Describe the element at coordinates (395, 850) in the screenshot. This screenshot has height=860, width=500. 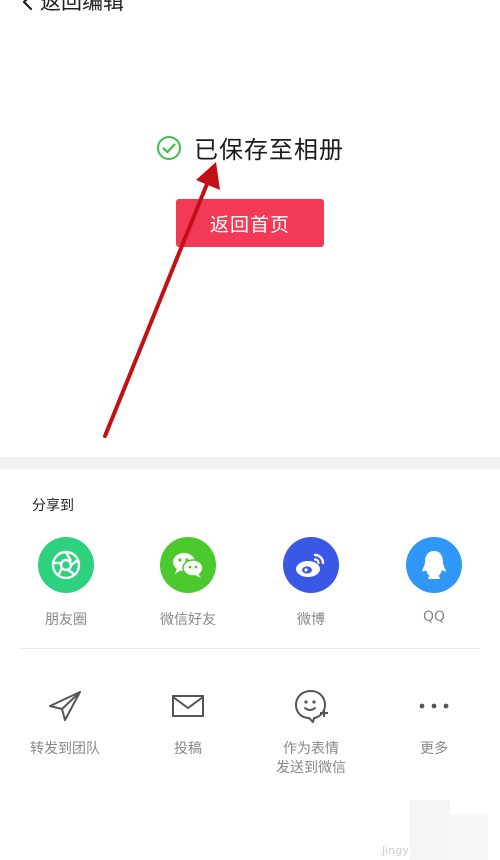
I see `watermark-text: Jingy` at that location.